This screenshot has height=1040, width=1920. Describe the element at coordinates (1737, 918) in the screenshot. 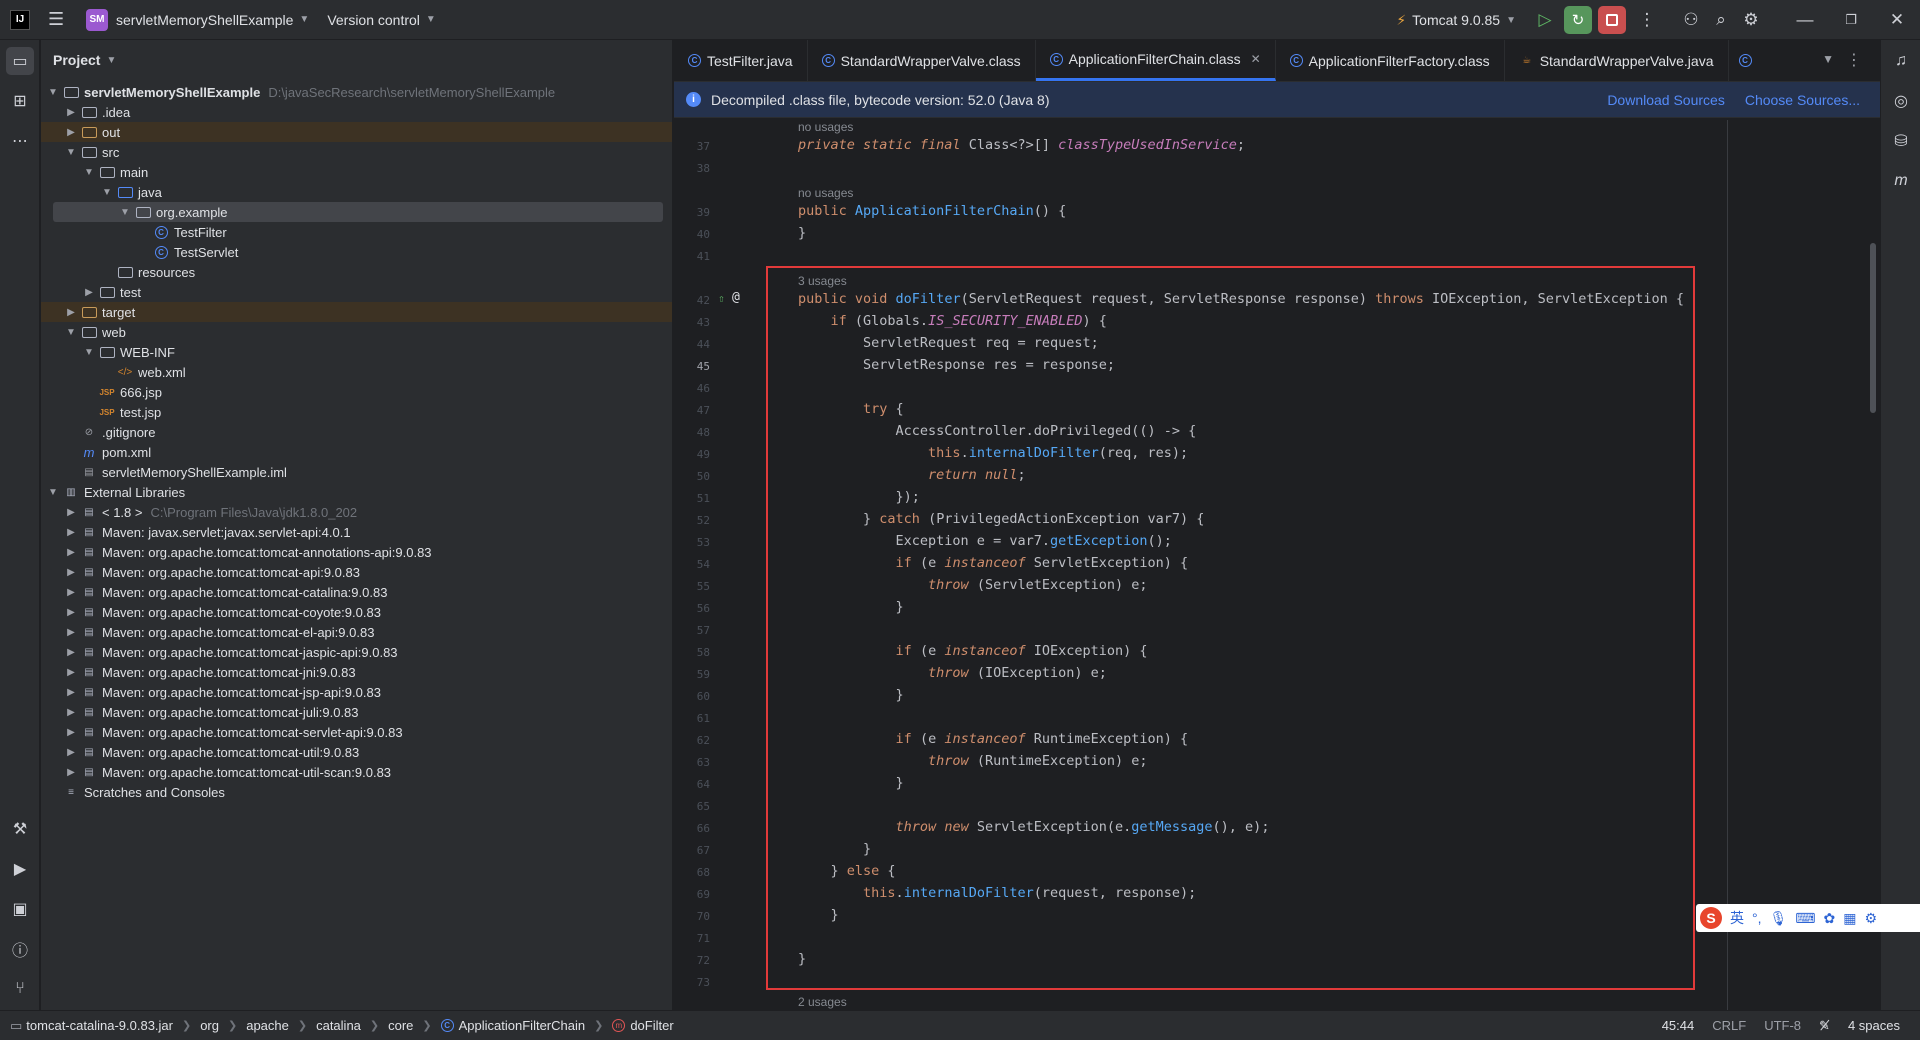

I see `ime-lang: 英` at that location.